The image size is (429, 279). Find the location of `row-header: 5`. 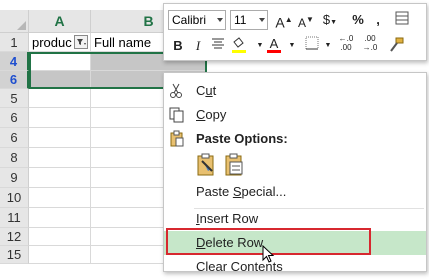

row-header: 5 is located at coordinates (14, 98).